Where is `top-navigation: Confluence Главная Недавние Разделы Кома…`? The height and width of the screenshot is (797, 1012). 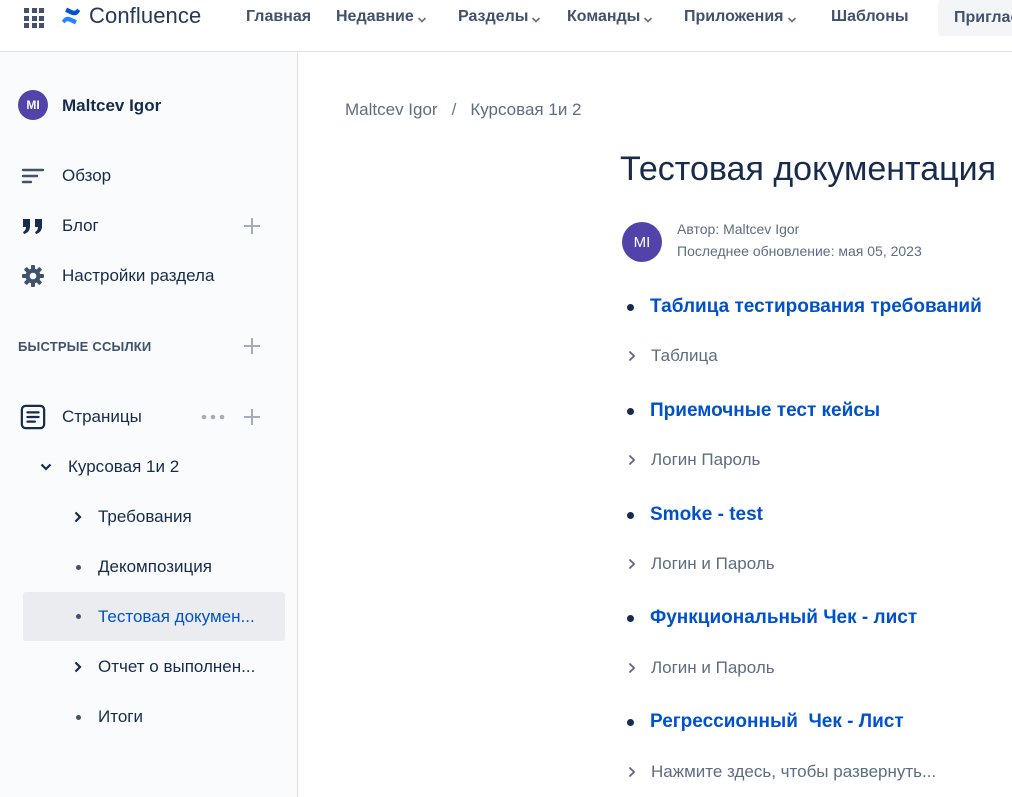
top-navigation: Confluence Главная Недавние Разделы Кома… is located at coordinates (506, 26).